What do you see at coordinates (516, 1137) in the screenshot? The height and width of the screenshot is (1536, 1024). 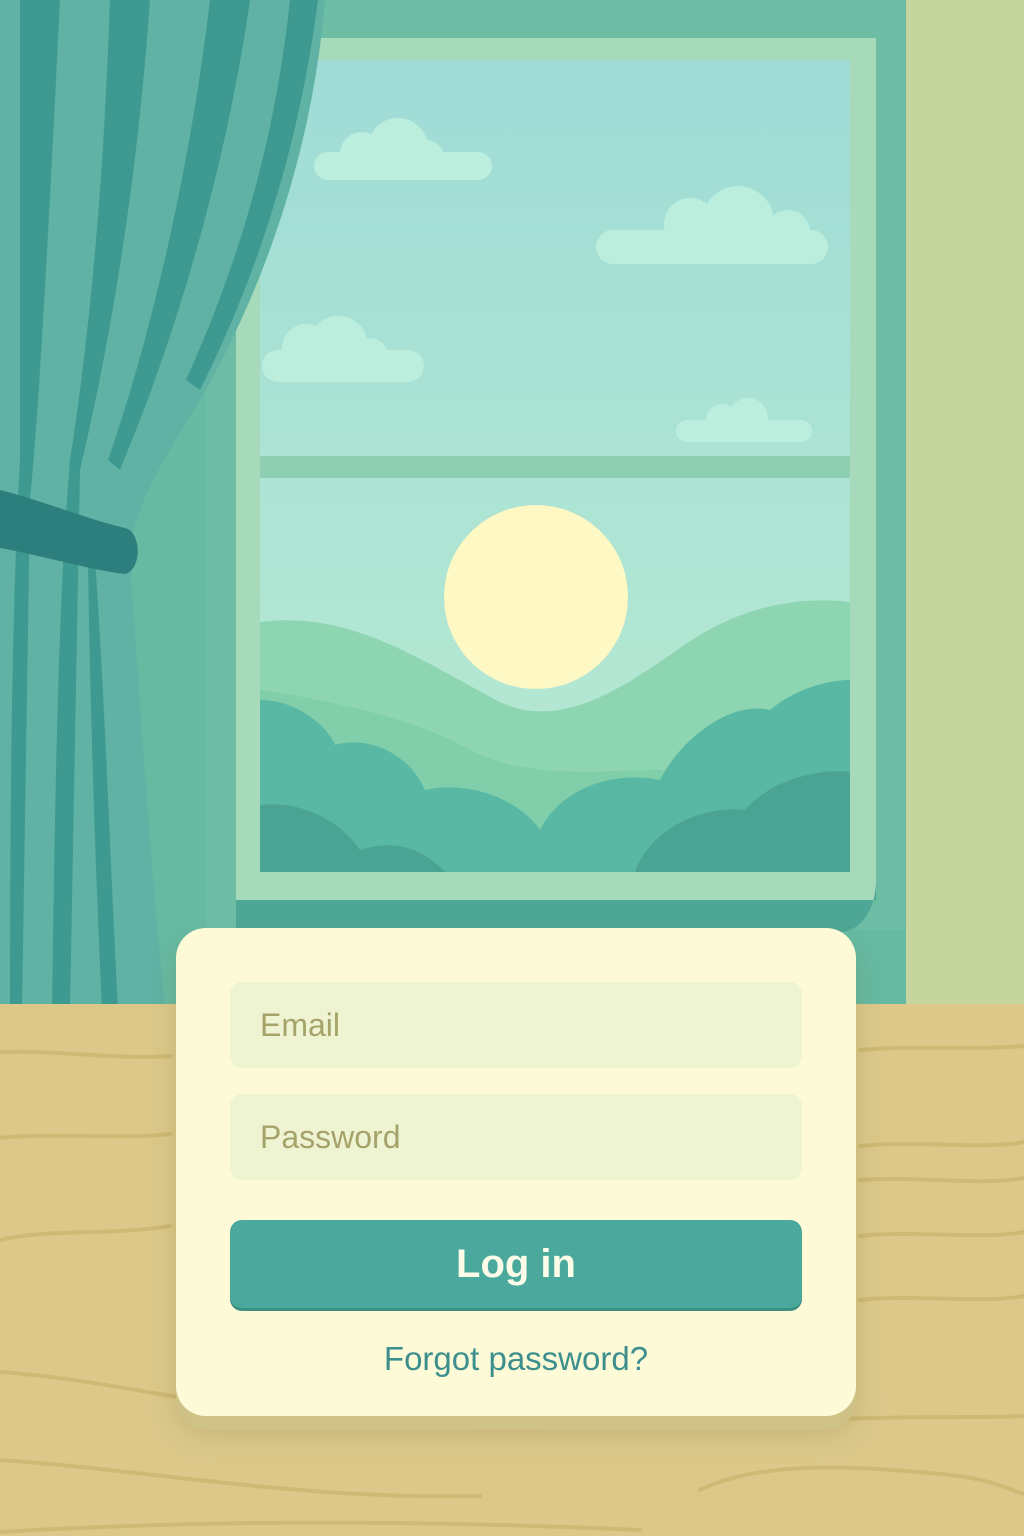 I see `password-field` at bounding box center [516, 1137].